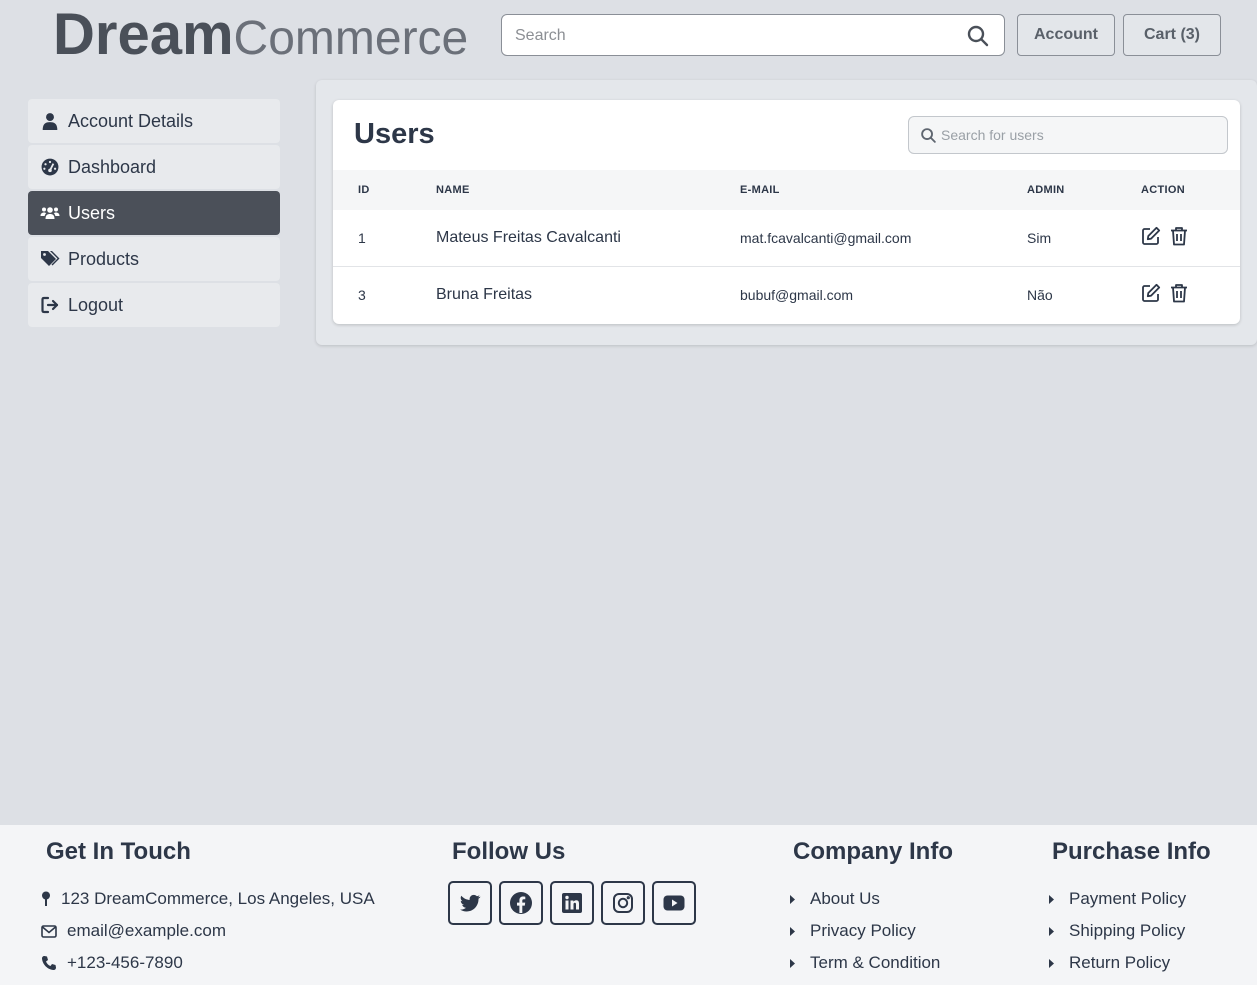 The image size is (1257, 985). Describe the element at coordinates (112, 166) in the screenshot. I see `sidebar-item-label: Dashboard` at that location.